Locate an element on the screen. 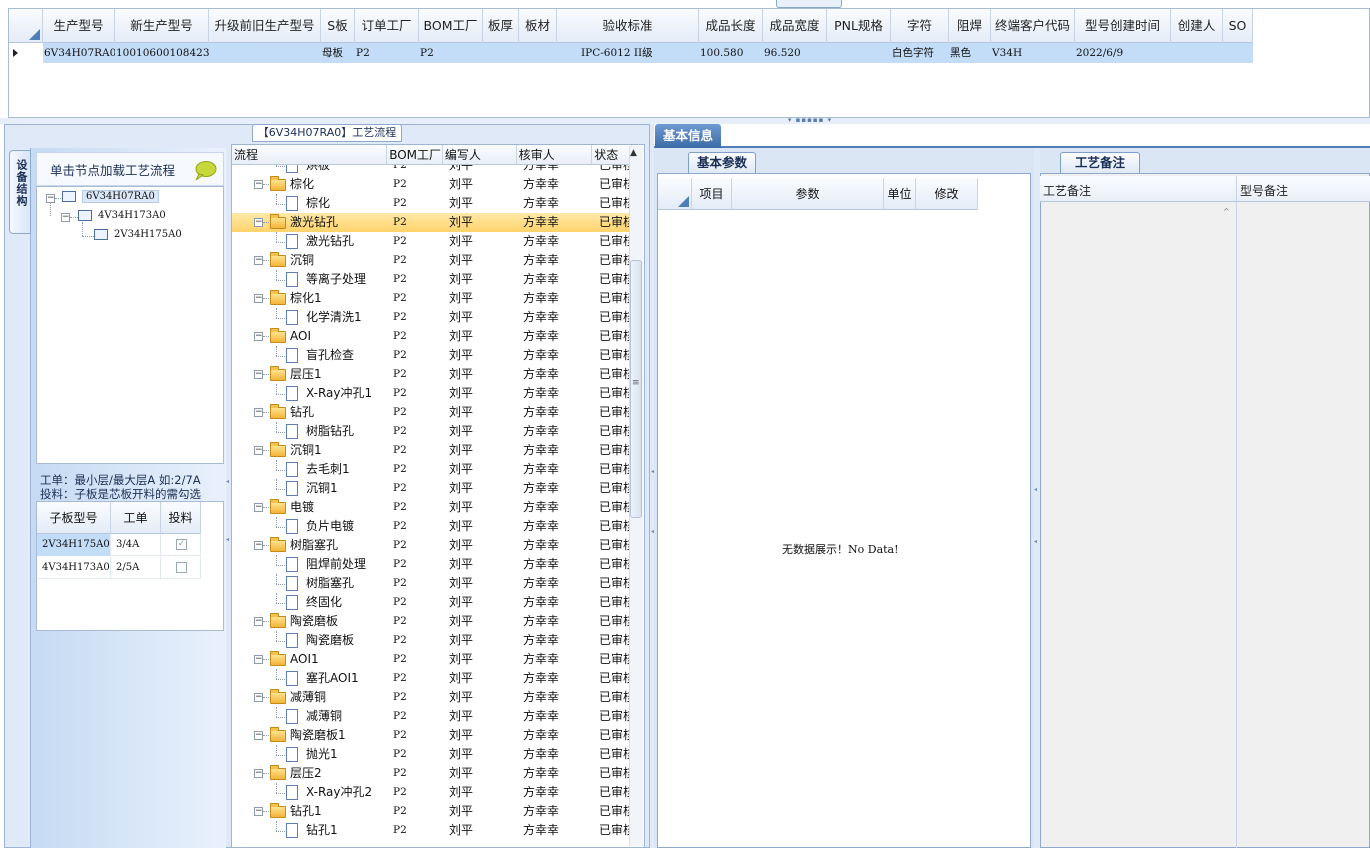 The width and height of the screenshot is (1370, 848). process-row: − 陶瓷磨板 P2 刘平 方幸幸 已审核 is located at coordinates (431, 621).